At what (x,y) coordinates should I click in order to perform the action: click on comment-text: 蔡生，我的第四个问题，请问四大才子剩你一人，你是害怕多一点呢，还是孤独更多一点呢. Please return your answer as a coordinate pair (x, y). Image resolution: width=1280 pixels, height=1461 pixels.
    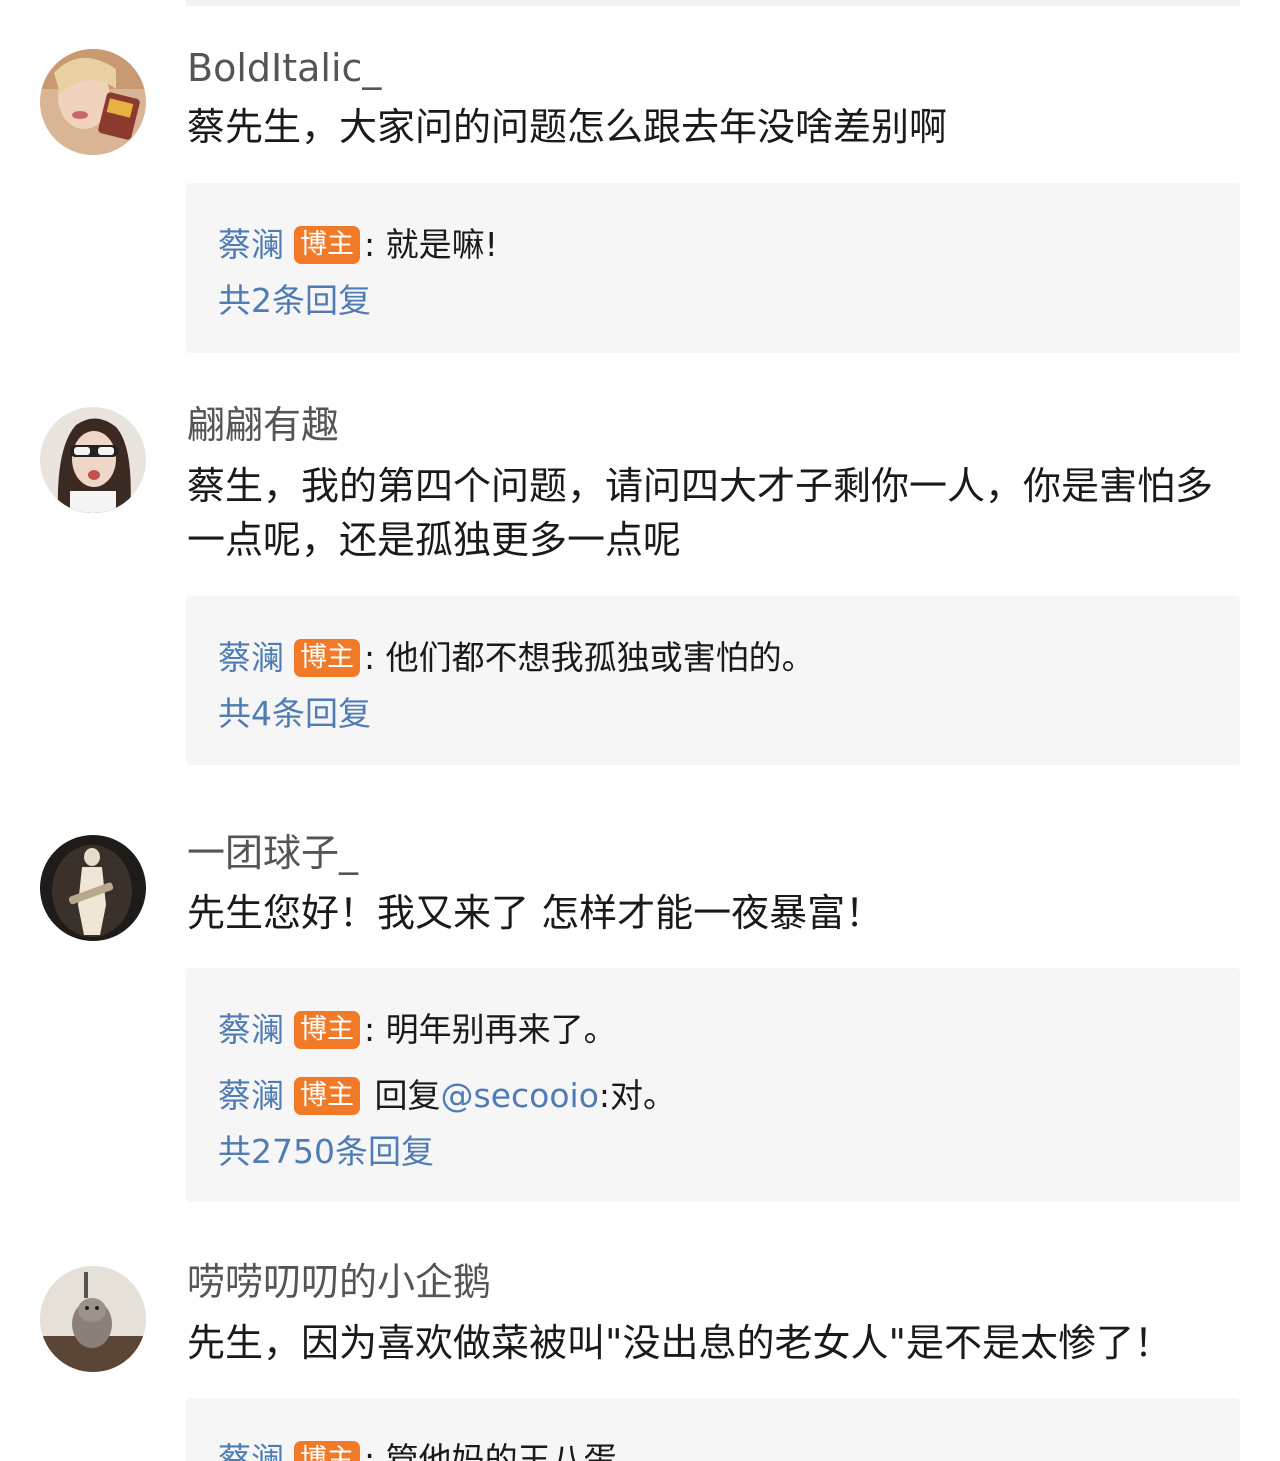
    Looking at the image, I should click on (700, 513).